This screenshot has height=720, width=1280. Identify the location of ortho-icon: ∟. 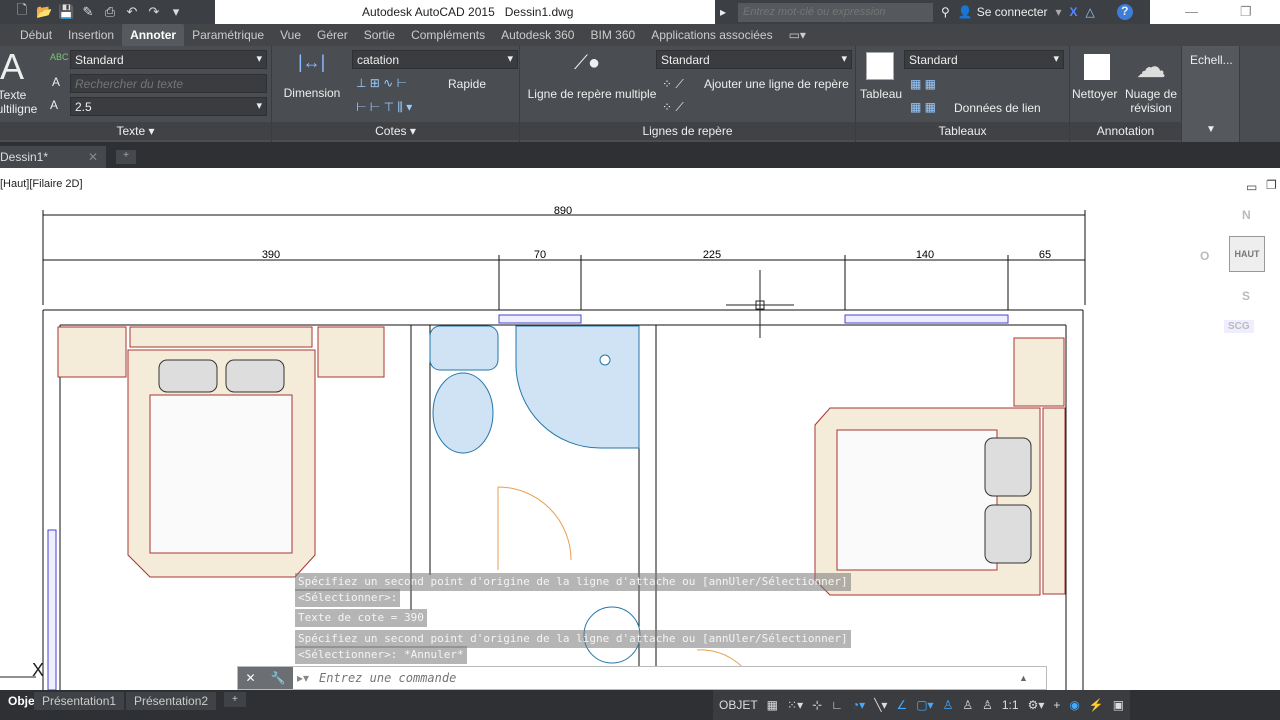
(837, 705).